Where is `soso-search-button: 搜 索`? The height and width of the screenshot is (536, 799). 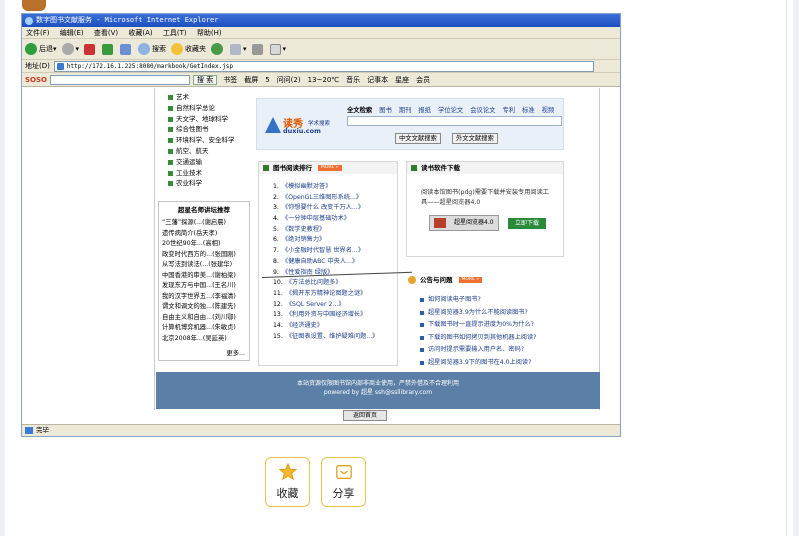 soso-search-button: 搜 索 is located at coordinates (205, 79).